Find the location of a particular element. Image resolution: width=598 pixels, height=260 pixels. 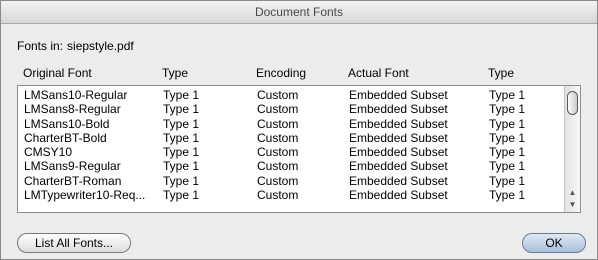

vertical-scrollbar: ▲ ▼ is located at coordinates (572, 149).